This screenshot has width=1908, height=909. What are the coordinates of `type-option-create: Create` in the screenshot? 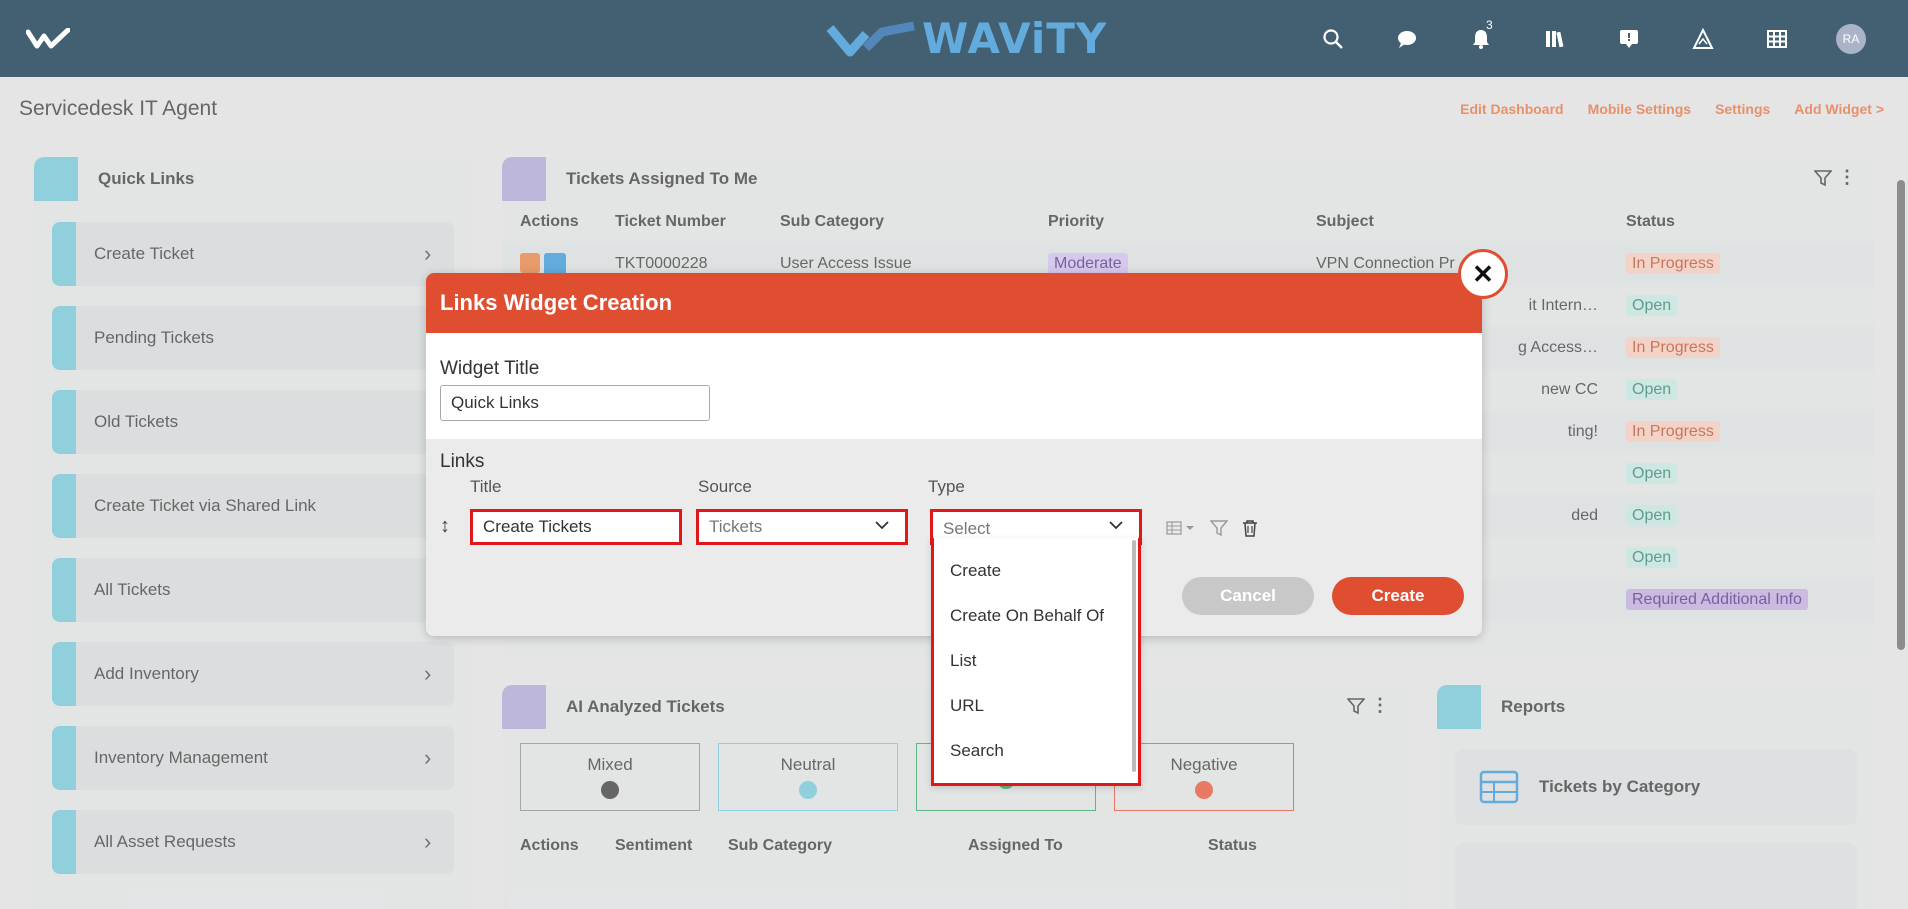 It's located at (1036, 570).